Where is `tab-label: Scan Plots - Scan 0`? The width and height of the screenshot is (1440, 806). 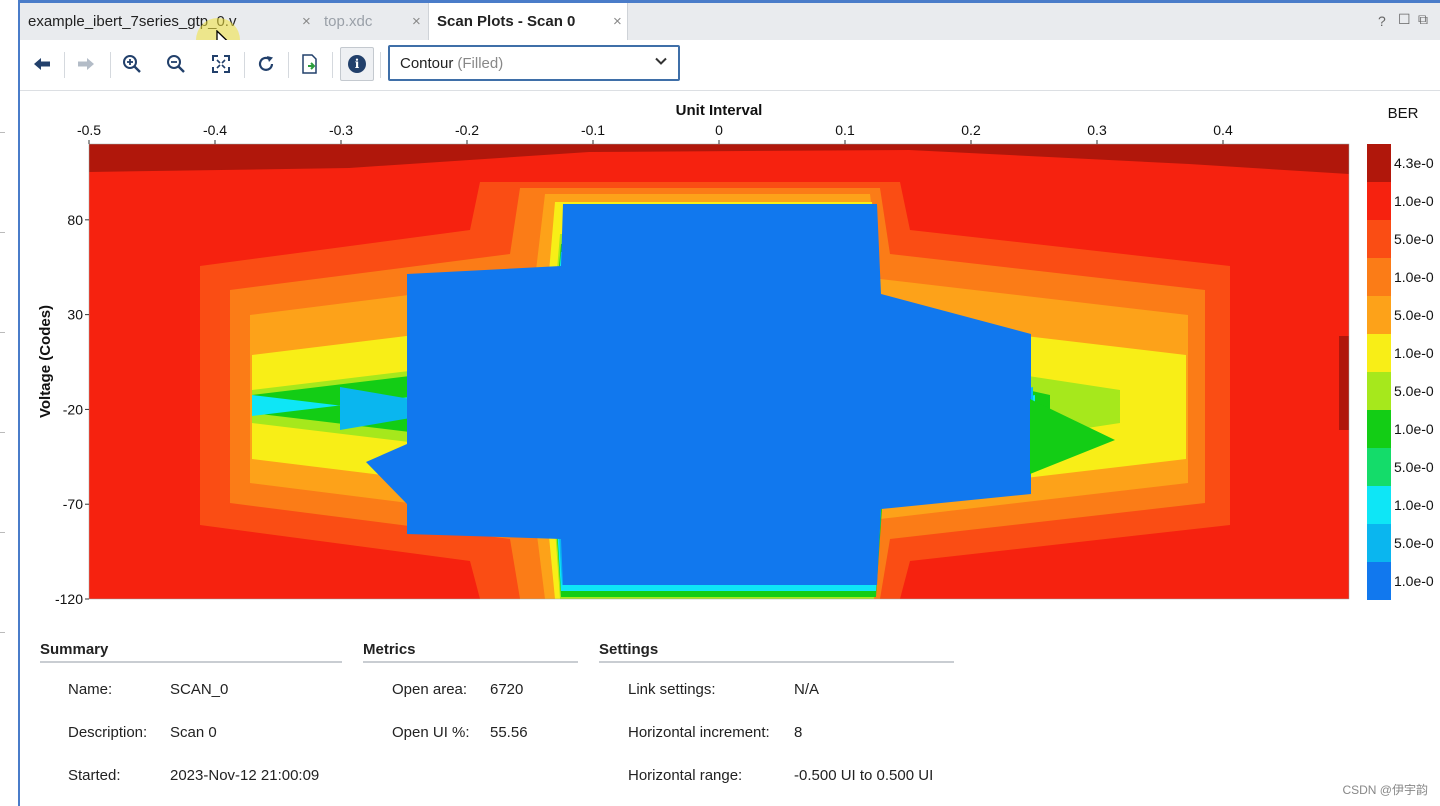
tab-label: Scan Plots - Scan 0 is located at coordinates (506, 21).